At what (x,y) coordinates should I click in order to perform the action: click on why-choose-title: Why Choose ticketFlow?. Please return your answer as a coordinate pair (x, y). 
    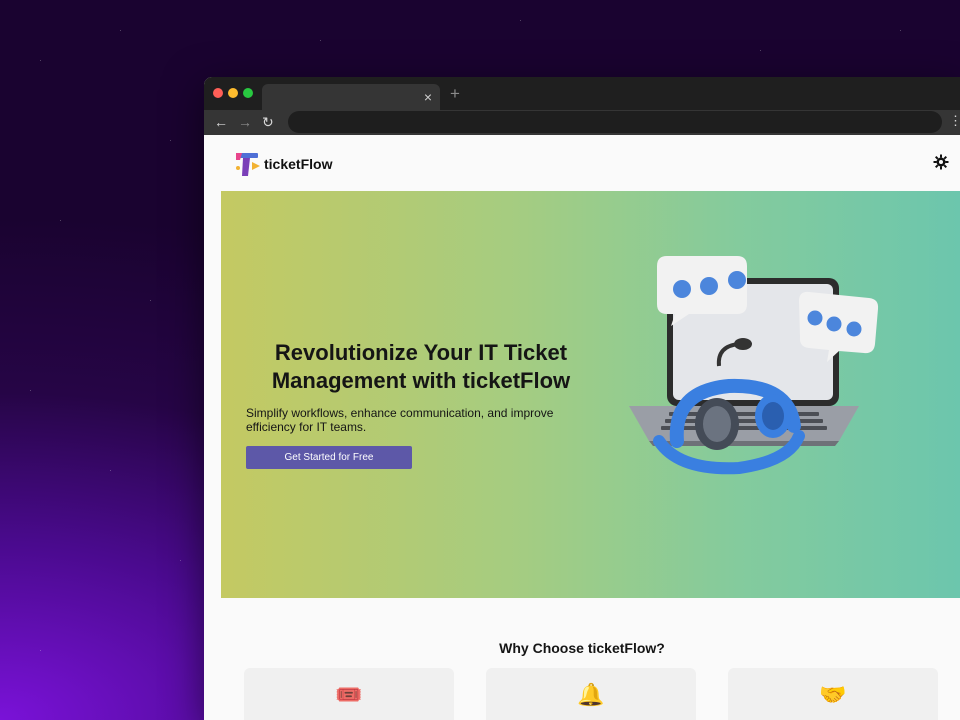
    Looking at the image, I should click on (582, 648).